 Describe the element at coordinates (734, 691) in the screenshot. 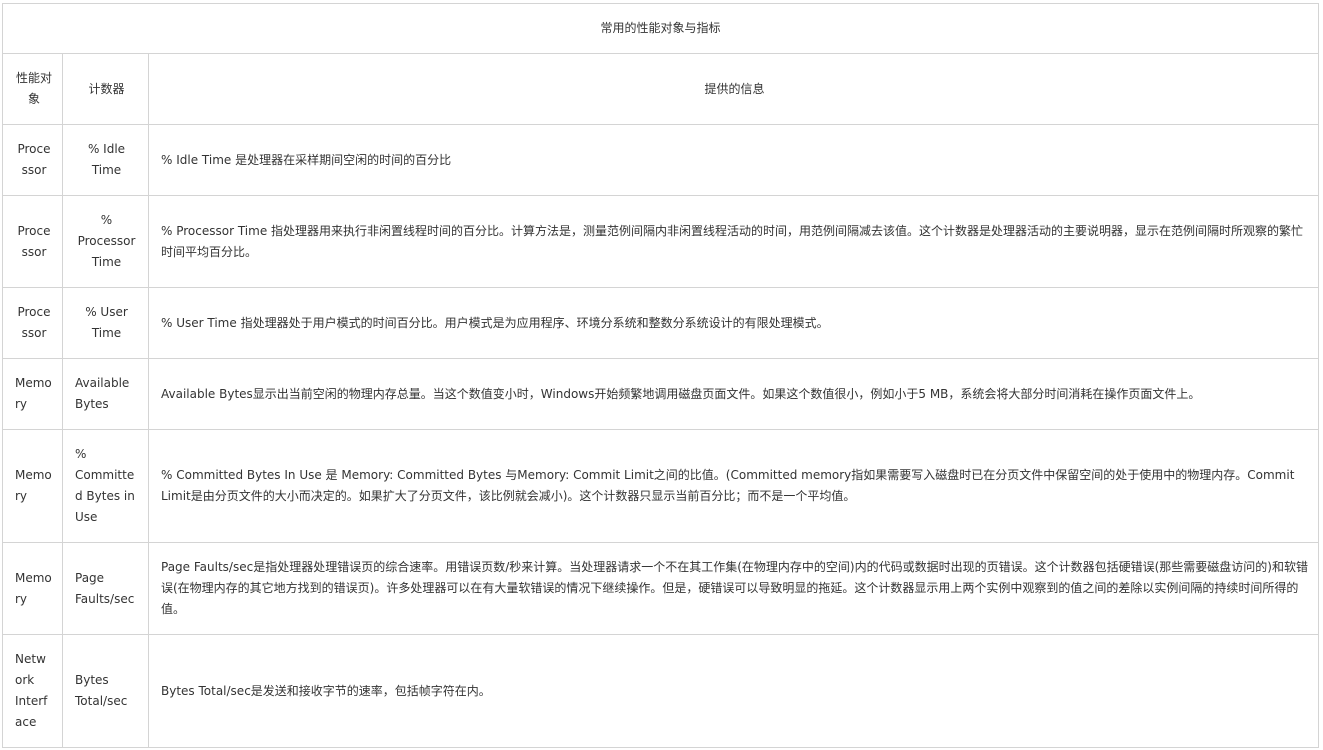

I see `info-cell: Bytes Total/sec是发送和接收字节的速率，包括帧字符在内。` at that location.